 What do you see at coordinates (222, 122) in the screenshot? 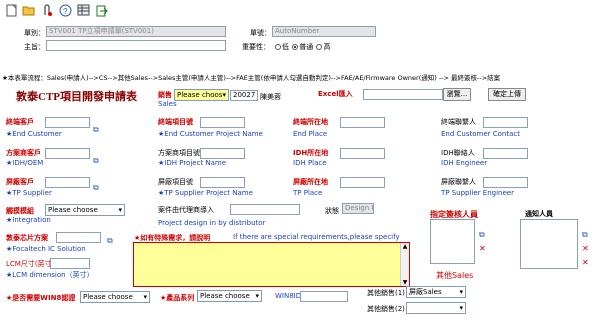
I see `end-project-input` at bounding box center [222, 122].